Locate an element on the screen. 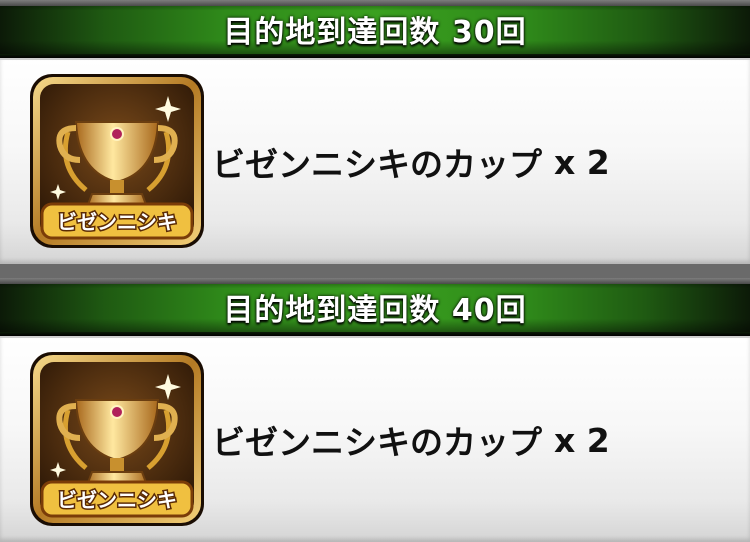 This screenshot has width=750, height=542. reward-header: 目的地到達回数 40回 is located at coordinates (375, 307).